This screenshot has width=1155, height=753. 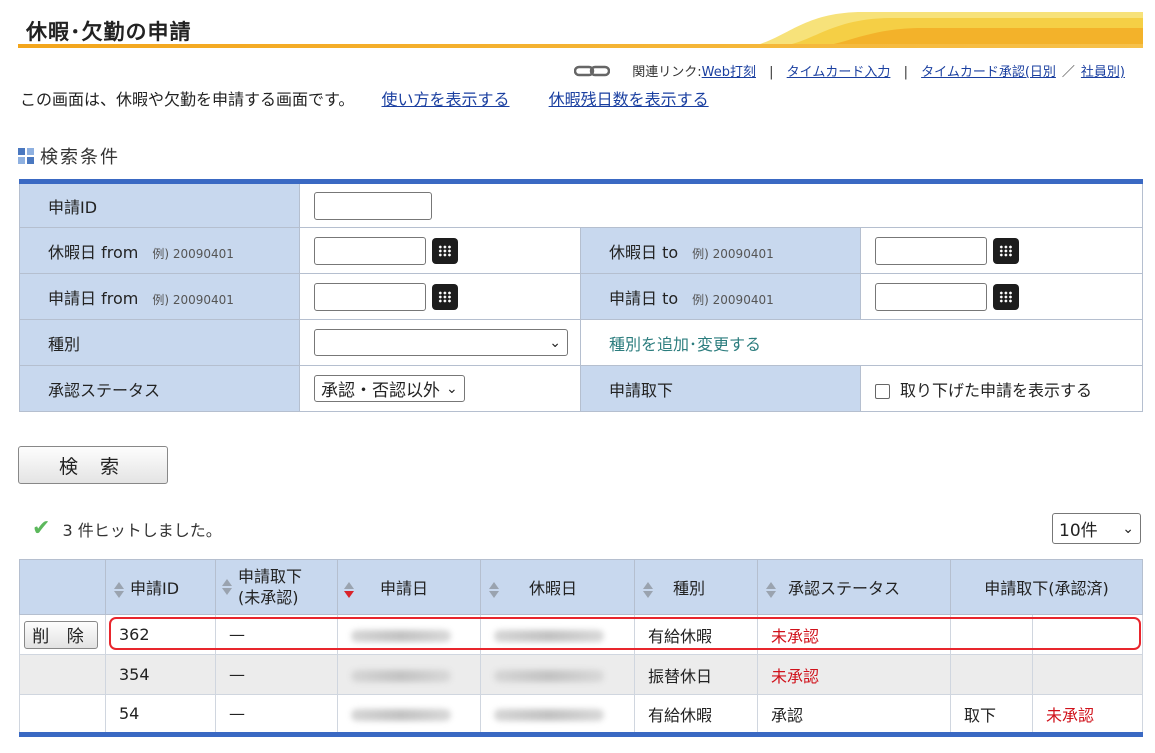 What do you see at coordinates (592, 73) in the screenshot?
I see `link-chain-icon` at bounding box center [592, 73].